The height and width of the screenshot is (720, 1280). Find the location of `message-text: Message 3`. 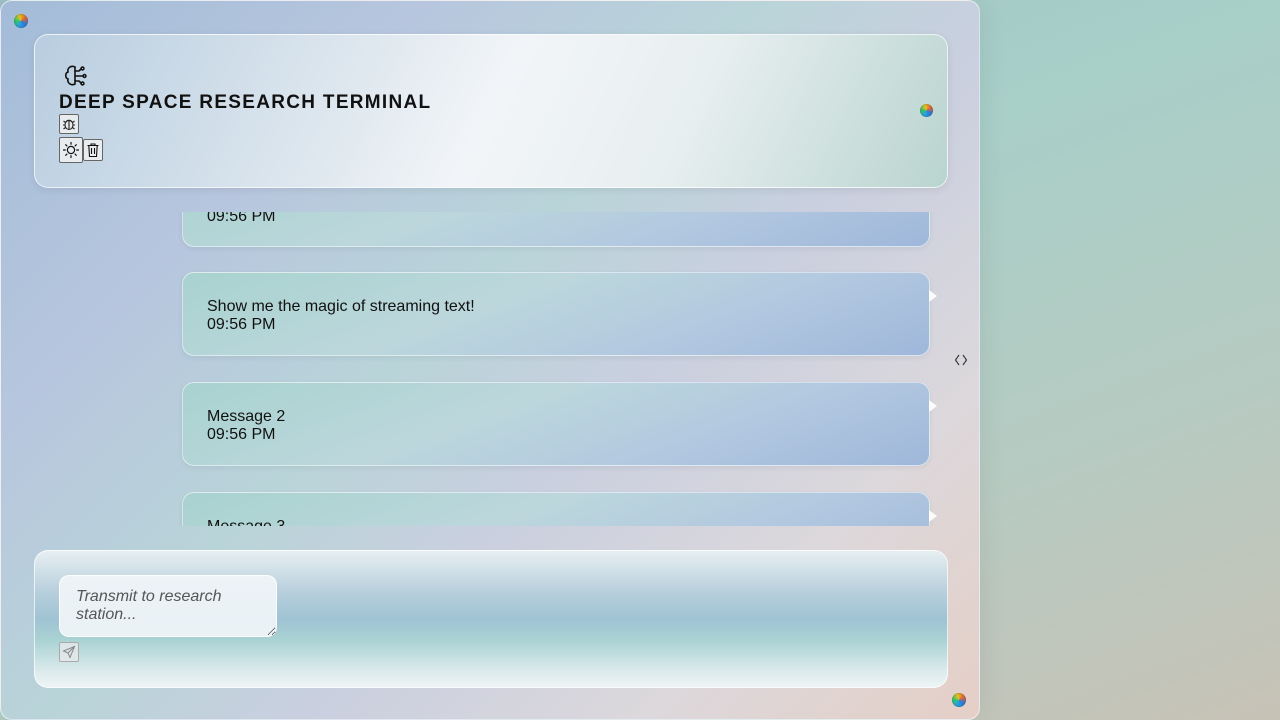

message-text: Message 3 is located at coordinates (246, 522).